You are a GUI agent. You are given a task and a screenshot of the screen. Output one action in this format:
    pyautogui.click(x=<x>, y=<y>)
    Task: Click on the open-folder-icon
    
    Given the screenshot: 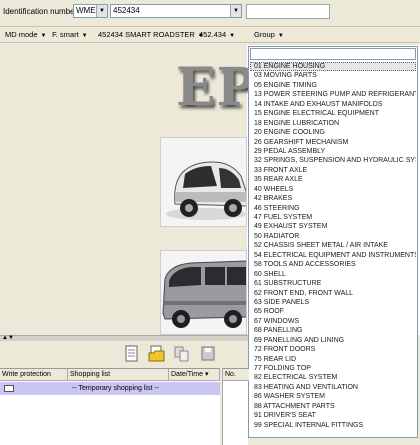 What is the action you would take?
    pyautogui.click(x=156, y=354)
    